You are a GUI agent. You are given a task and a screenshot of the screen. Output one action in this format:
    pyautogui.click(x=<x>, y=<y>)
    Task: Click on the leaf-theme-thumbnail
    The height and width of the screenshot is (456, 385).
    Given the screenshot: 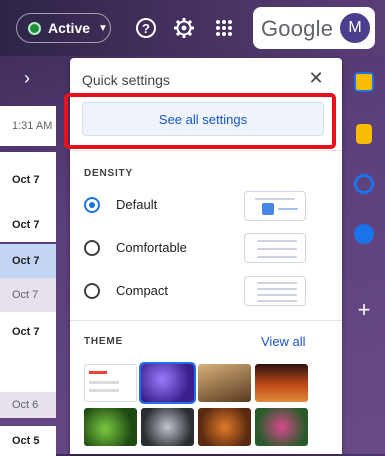 What is the action you would take?
    pyautogui.click(x=110, y=427)
    